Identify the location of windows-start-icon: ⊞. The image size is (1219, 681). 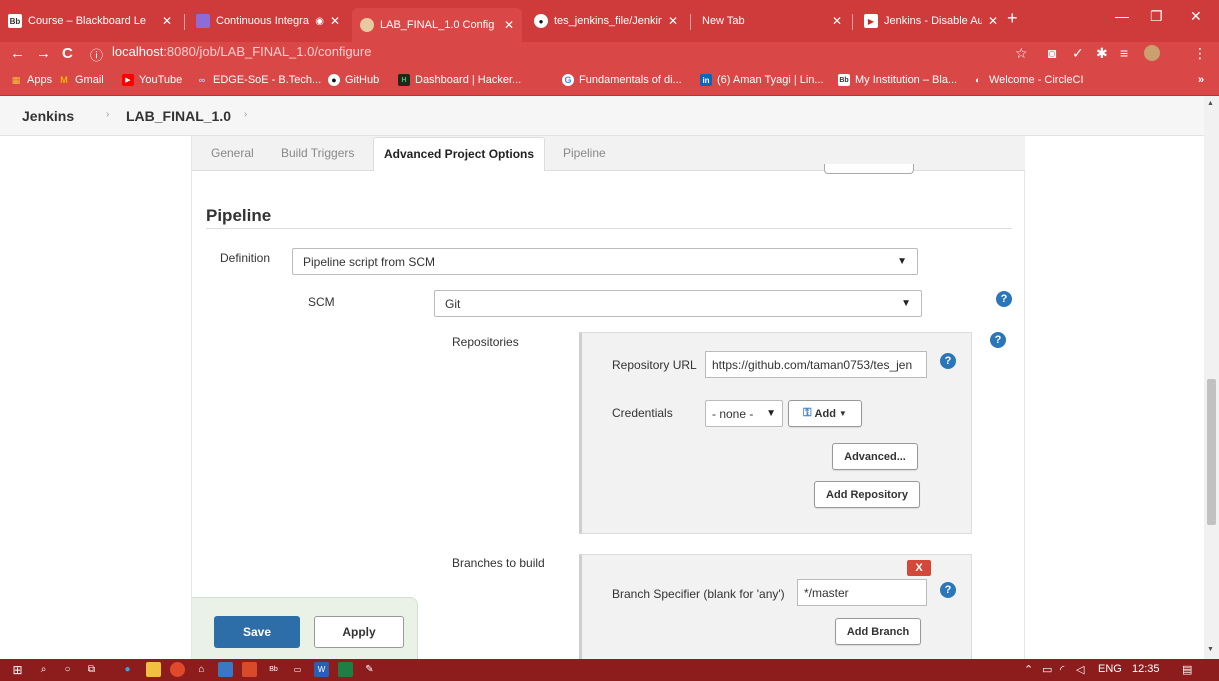
(17, 669).